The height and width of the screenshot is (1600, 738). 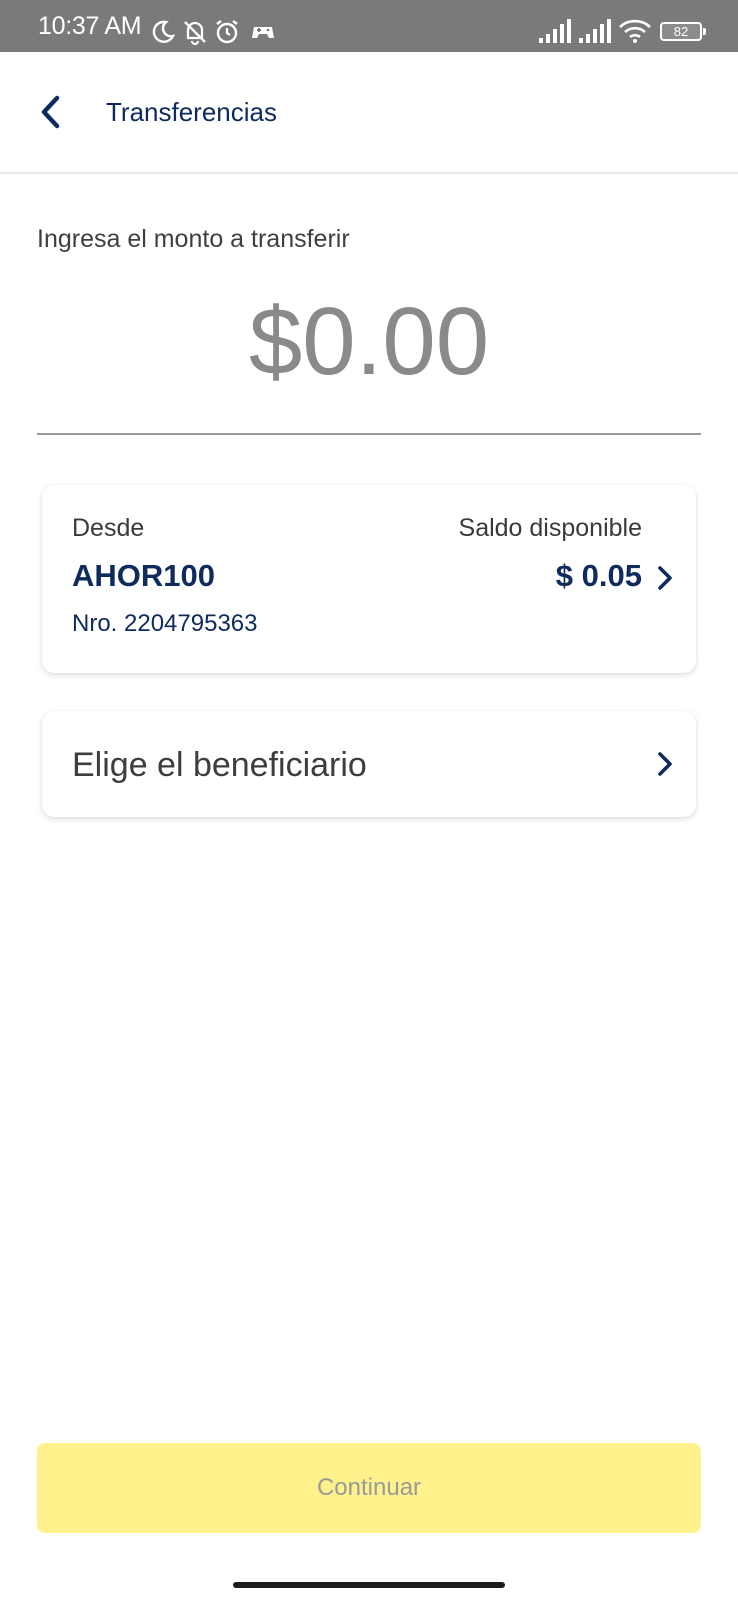 What do you see at coordinates (369, 434) in the screenshot?
I see `amount-underline` at bounding box center [369, 434].